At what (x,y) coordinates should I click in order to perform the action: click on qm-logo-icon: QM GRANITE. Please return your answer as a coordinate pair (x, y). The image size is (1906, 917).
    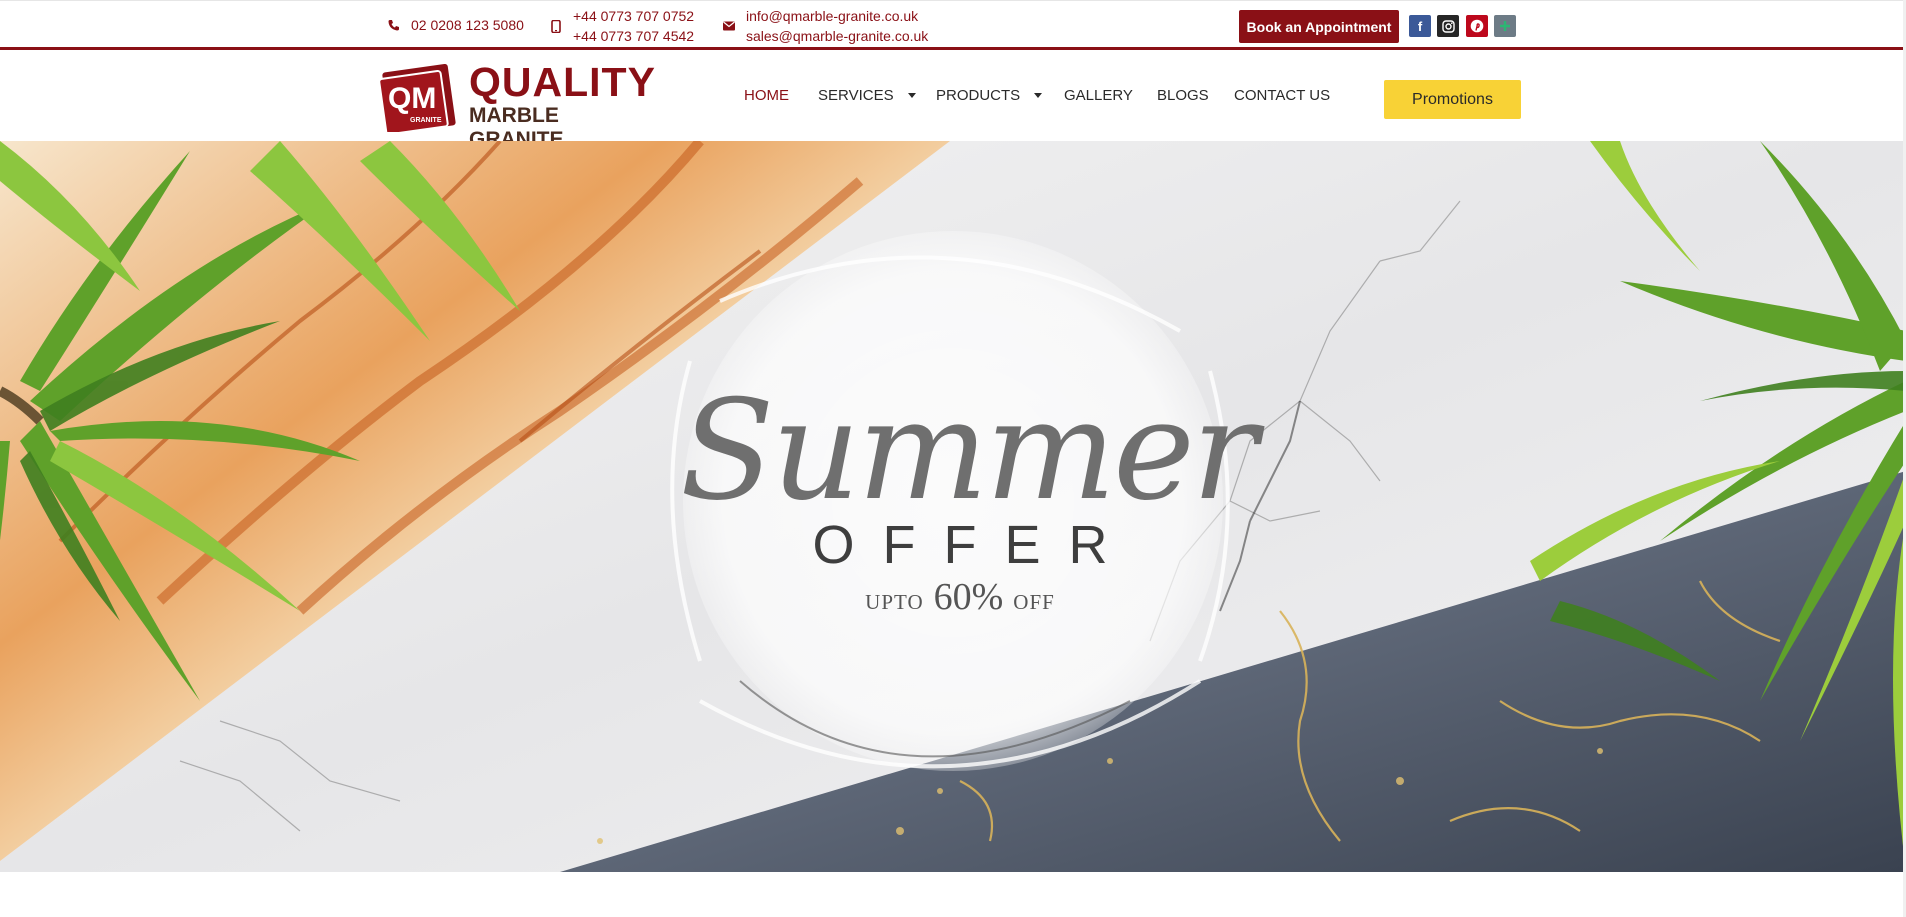
    Looking at the image, I should click on (418, 98).